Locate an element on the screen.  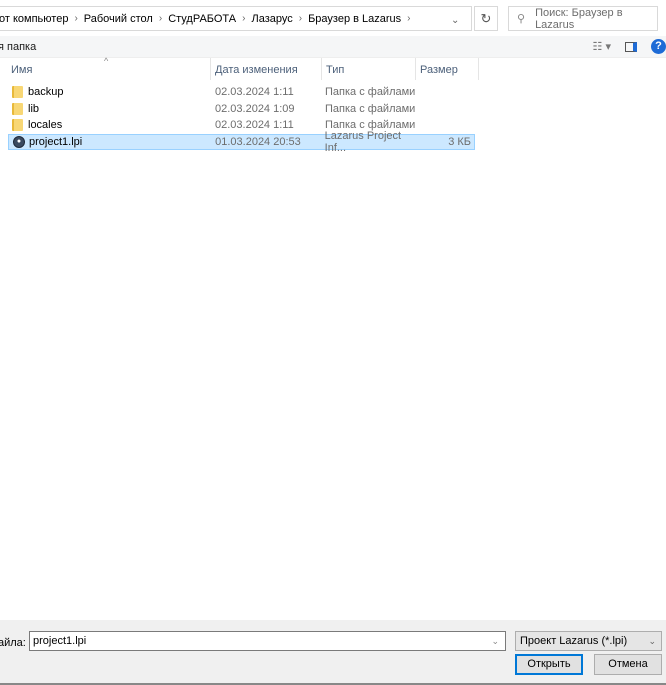
search-input: ⚲ Поиск: Браузер в Lazarus is located at coordinates (583, 18).